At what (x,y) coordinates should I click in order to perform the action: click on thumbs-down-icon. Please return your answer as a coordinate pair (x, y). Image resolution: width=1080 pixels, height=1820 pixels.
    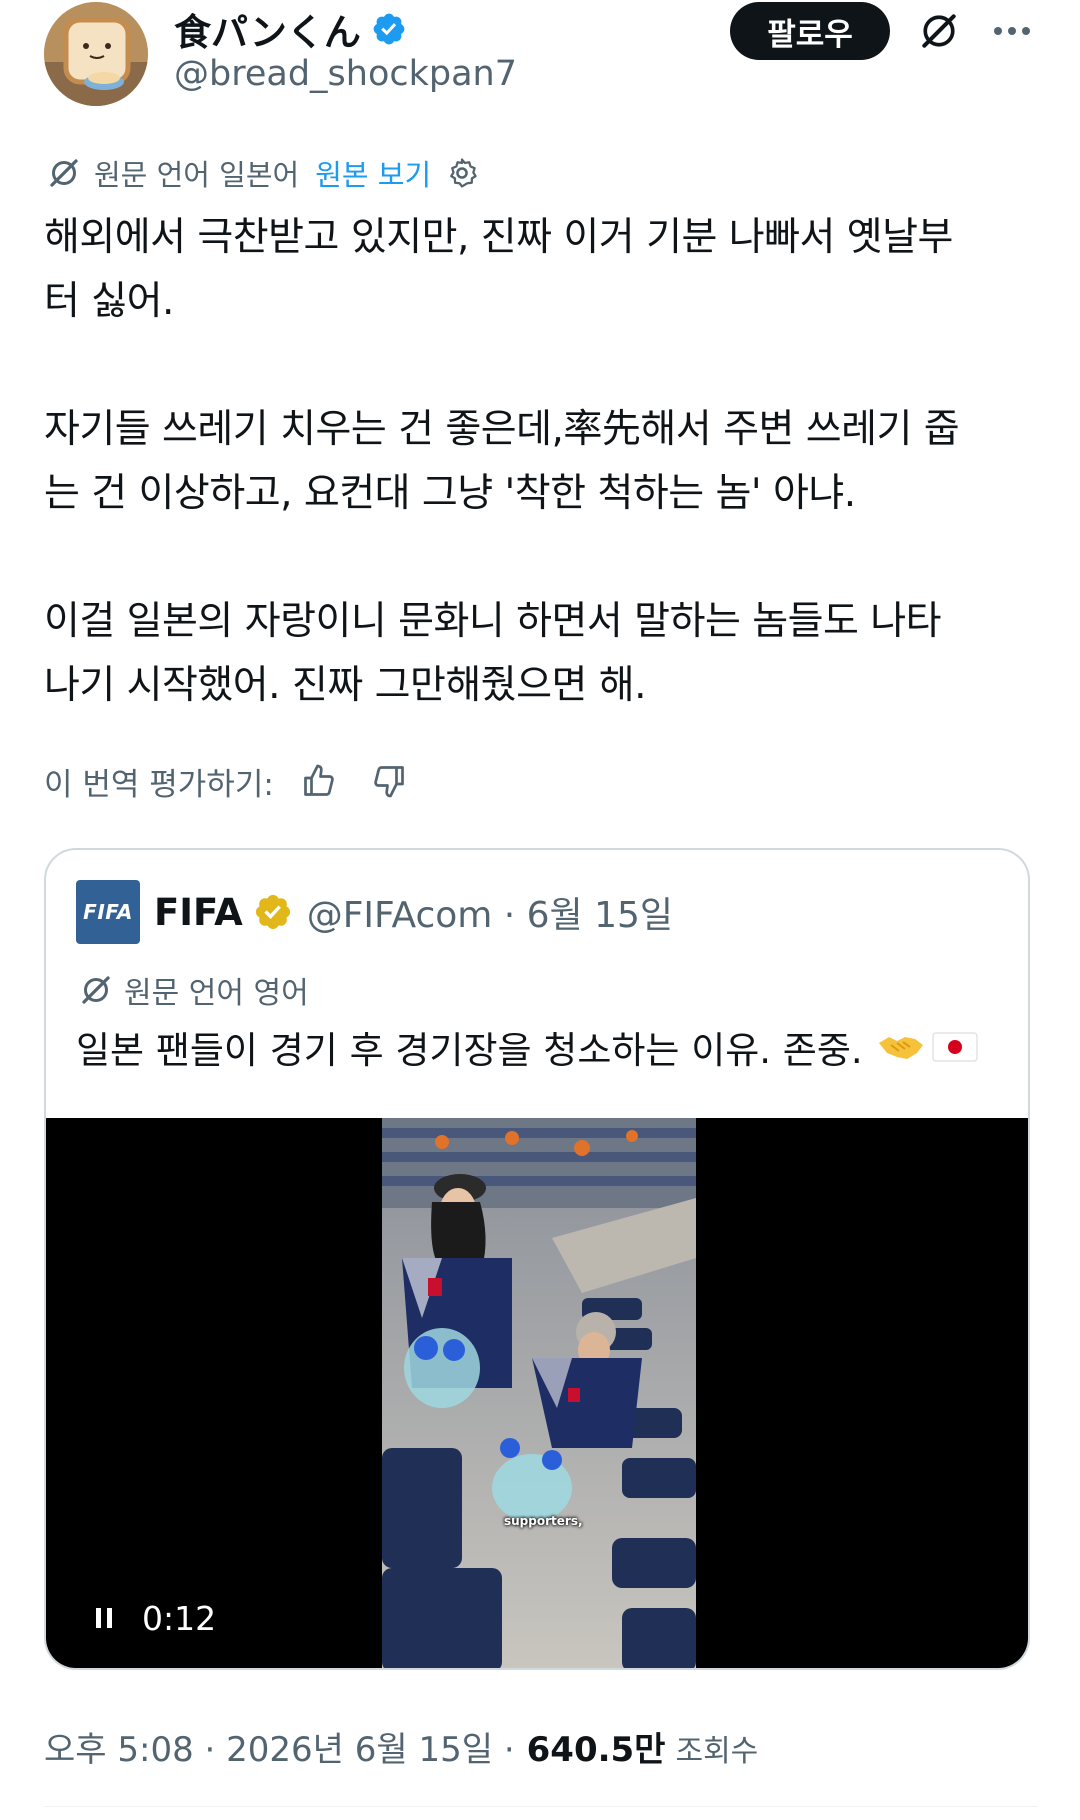
    Looking at the image, I should click on (389, 781).